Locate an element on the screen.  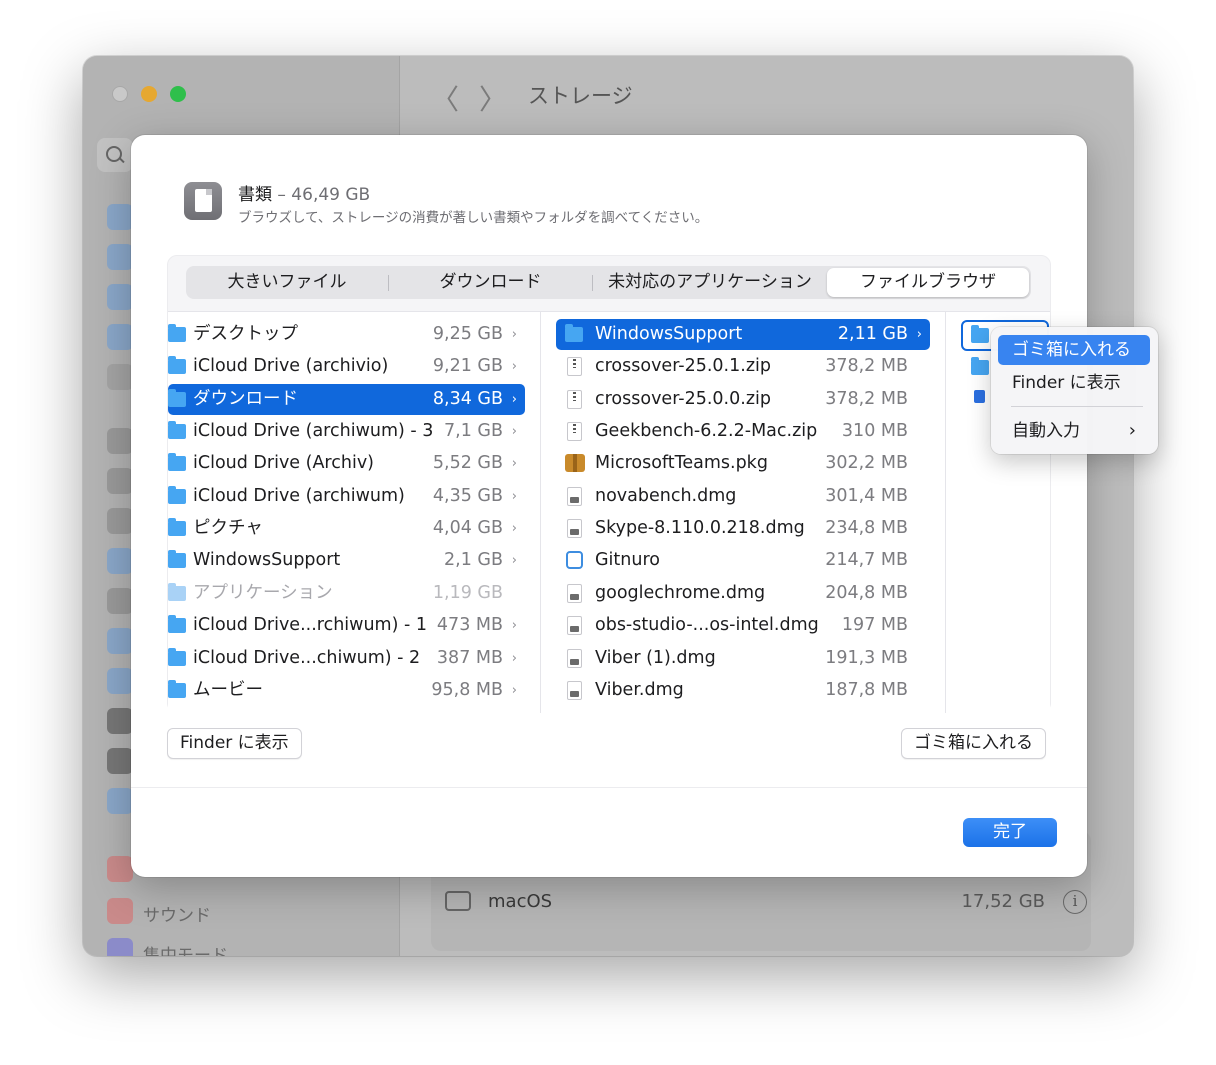
wifi-icon is located at coordinates (120, 217).